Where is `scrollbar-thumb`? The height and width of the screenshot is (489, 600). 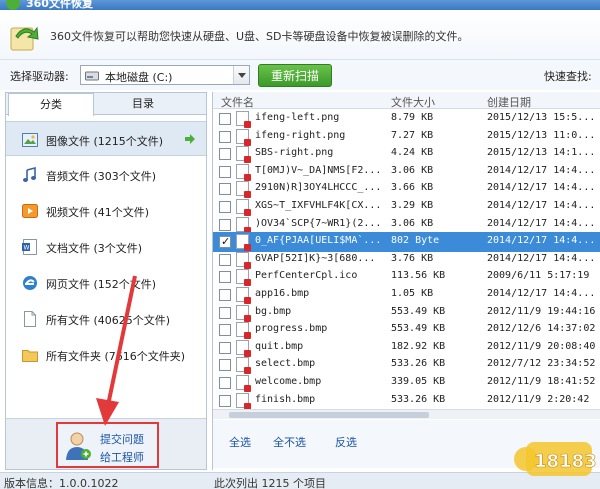 scrollbar-thumb is located at coordinates (329, 415).